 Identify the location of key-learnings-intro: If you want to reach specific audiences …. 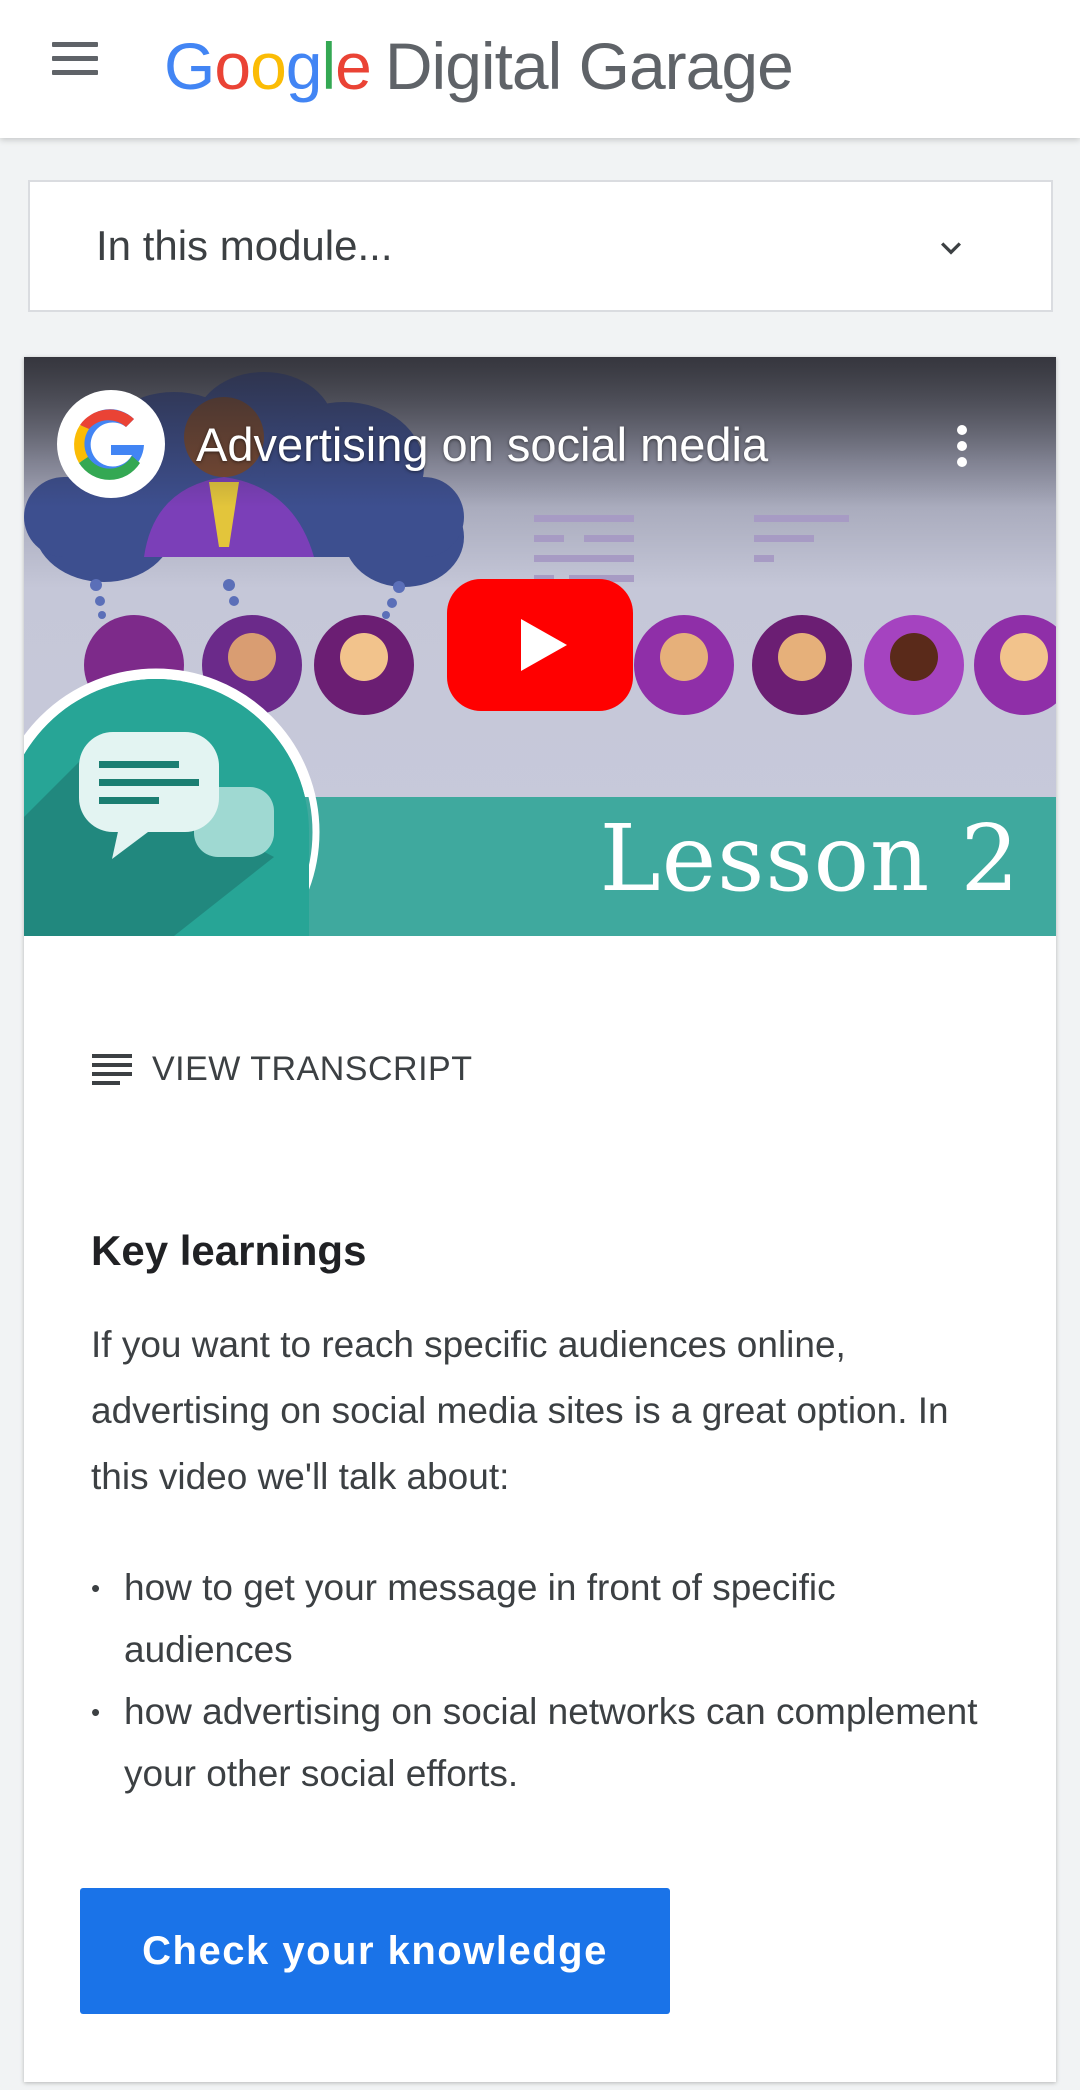
(520, 1410).